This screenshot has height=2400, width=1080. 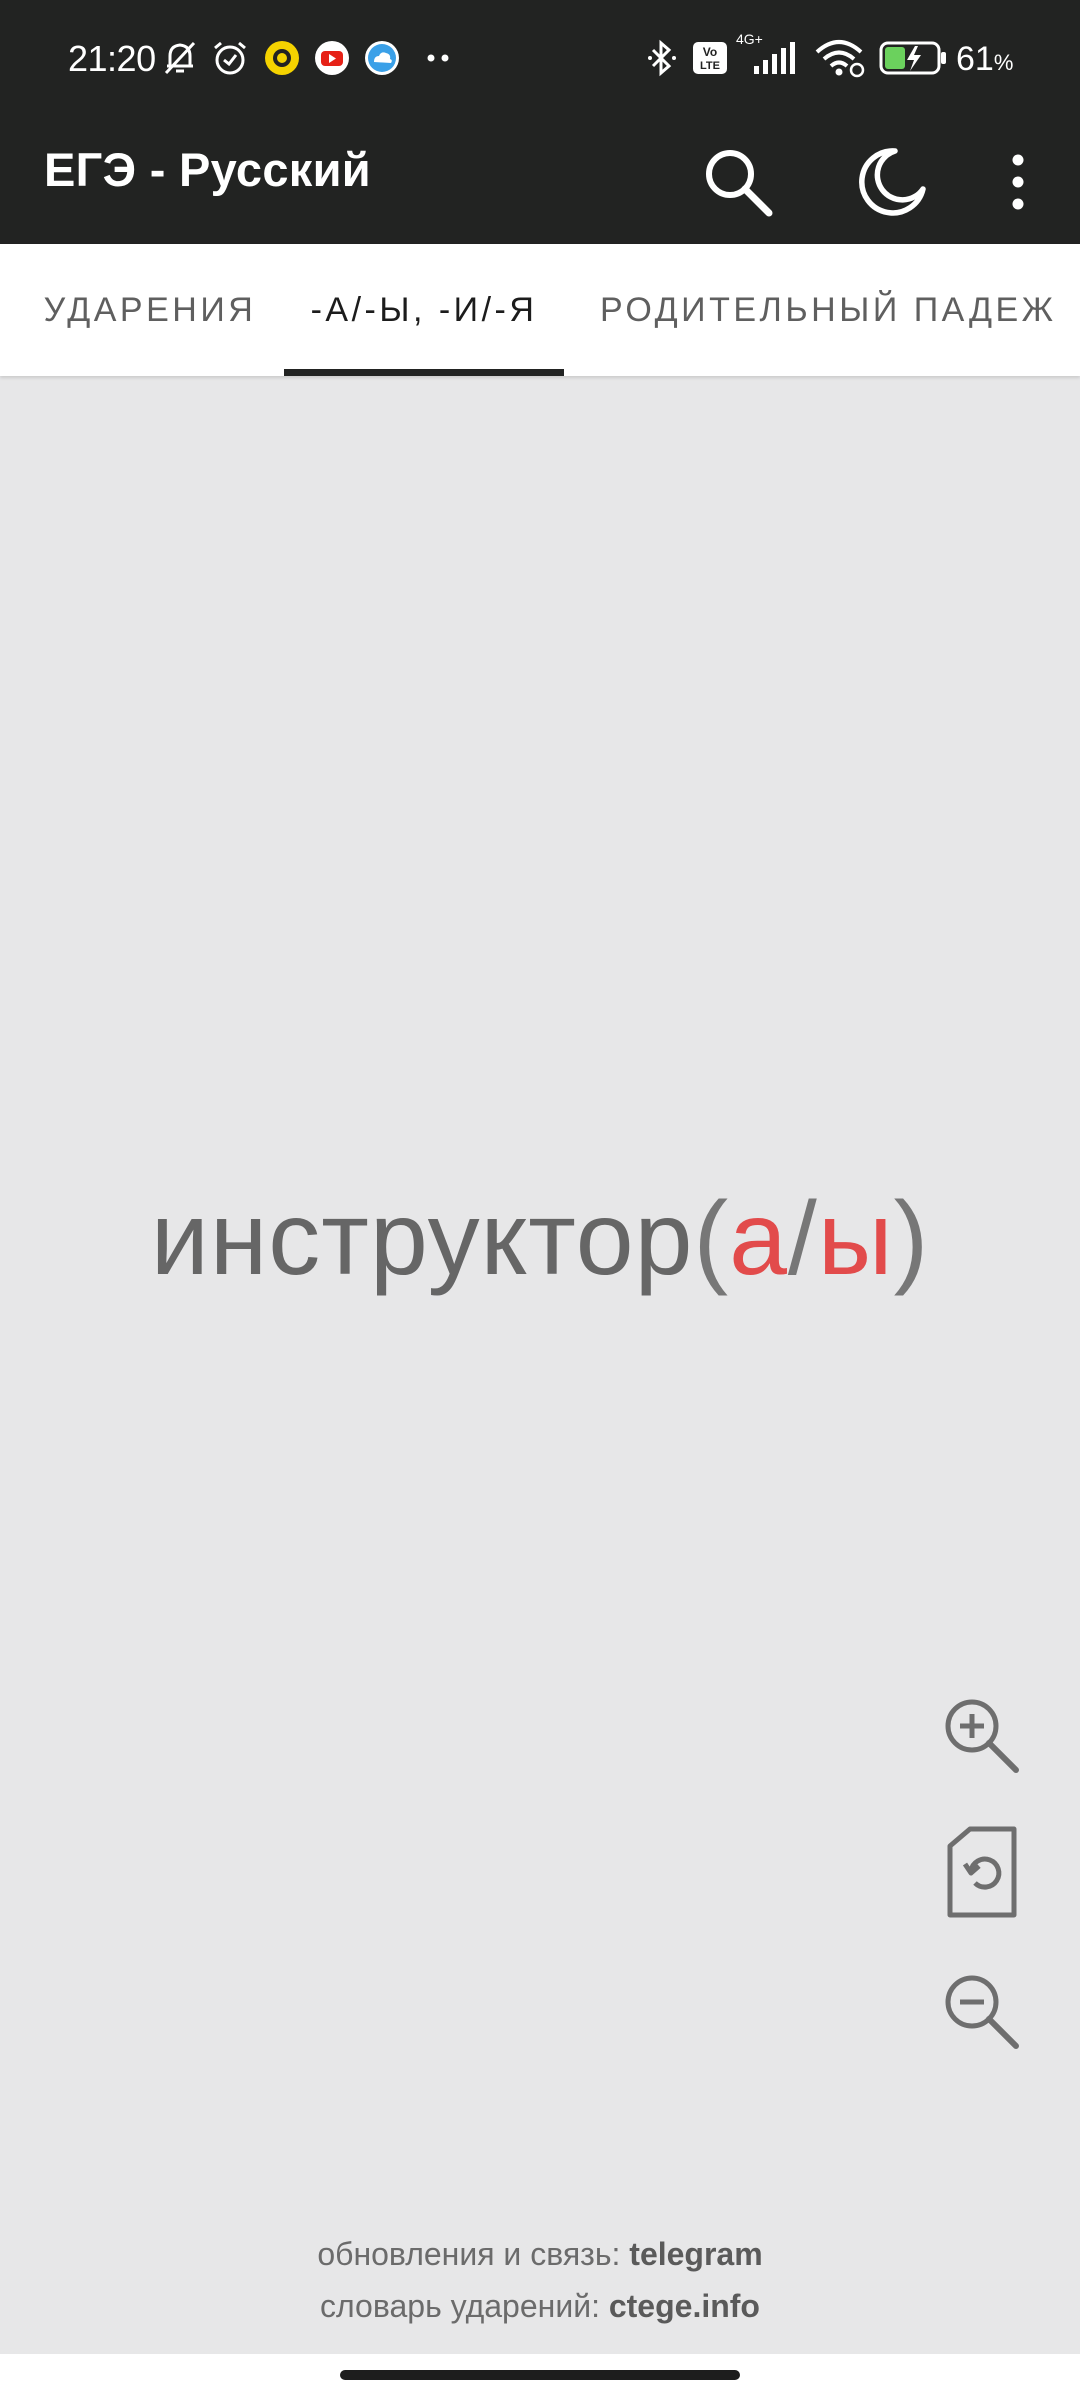 What do you see at coordinates (422, 1239) in the screenshot?
I see `word-stem: инструктор` at bounding box center [422, 1239].